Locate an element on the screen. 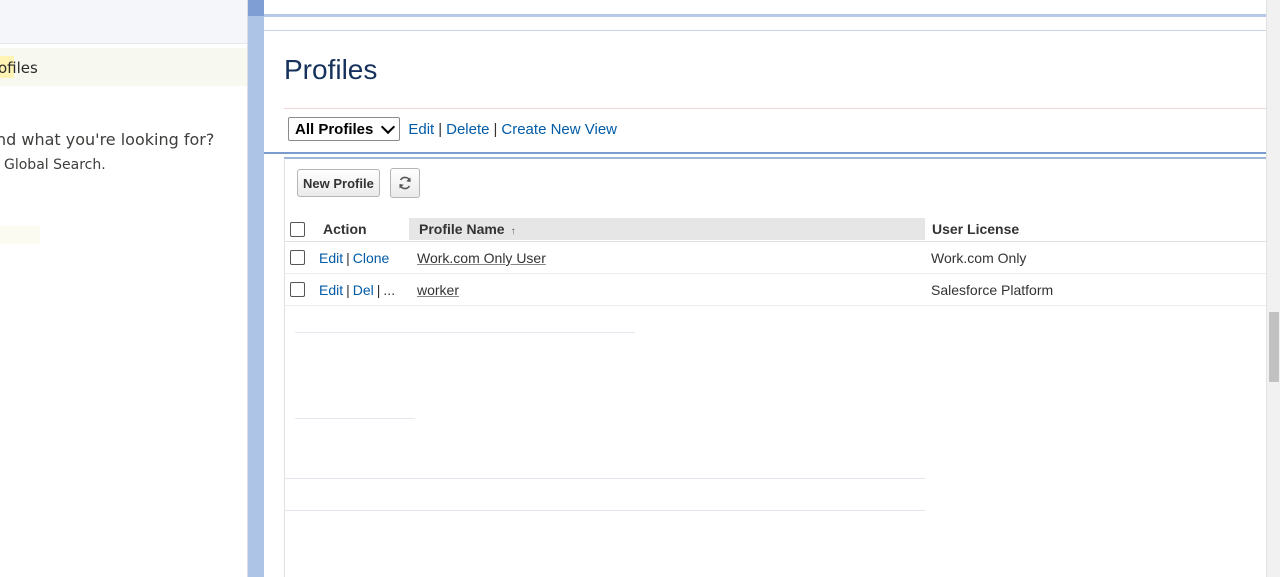 This screenshot has height=577, width=1280. refresh-icon is located at coordinates (405, 183).